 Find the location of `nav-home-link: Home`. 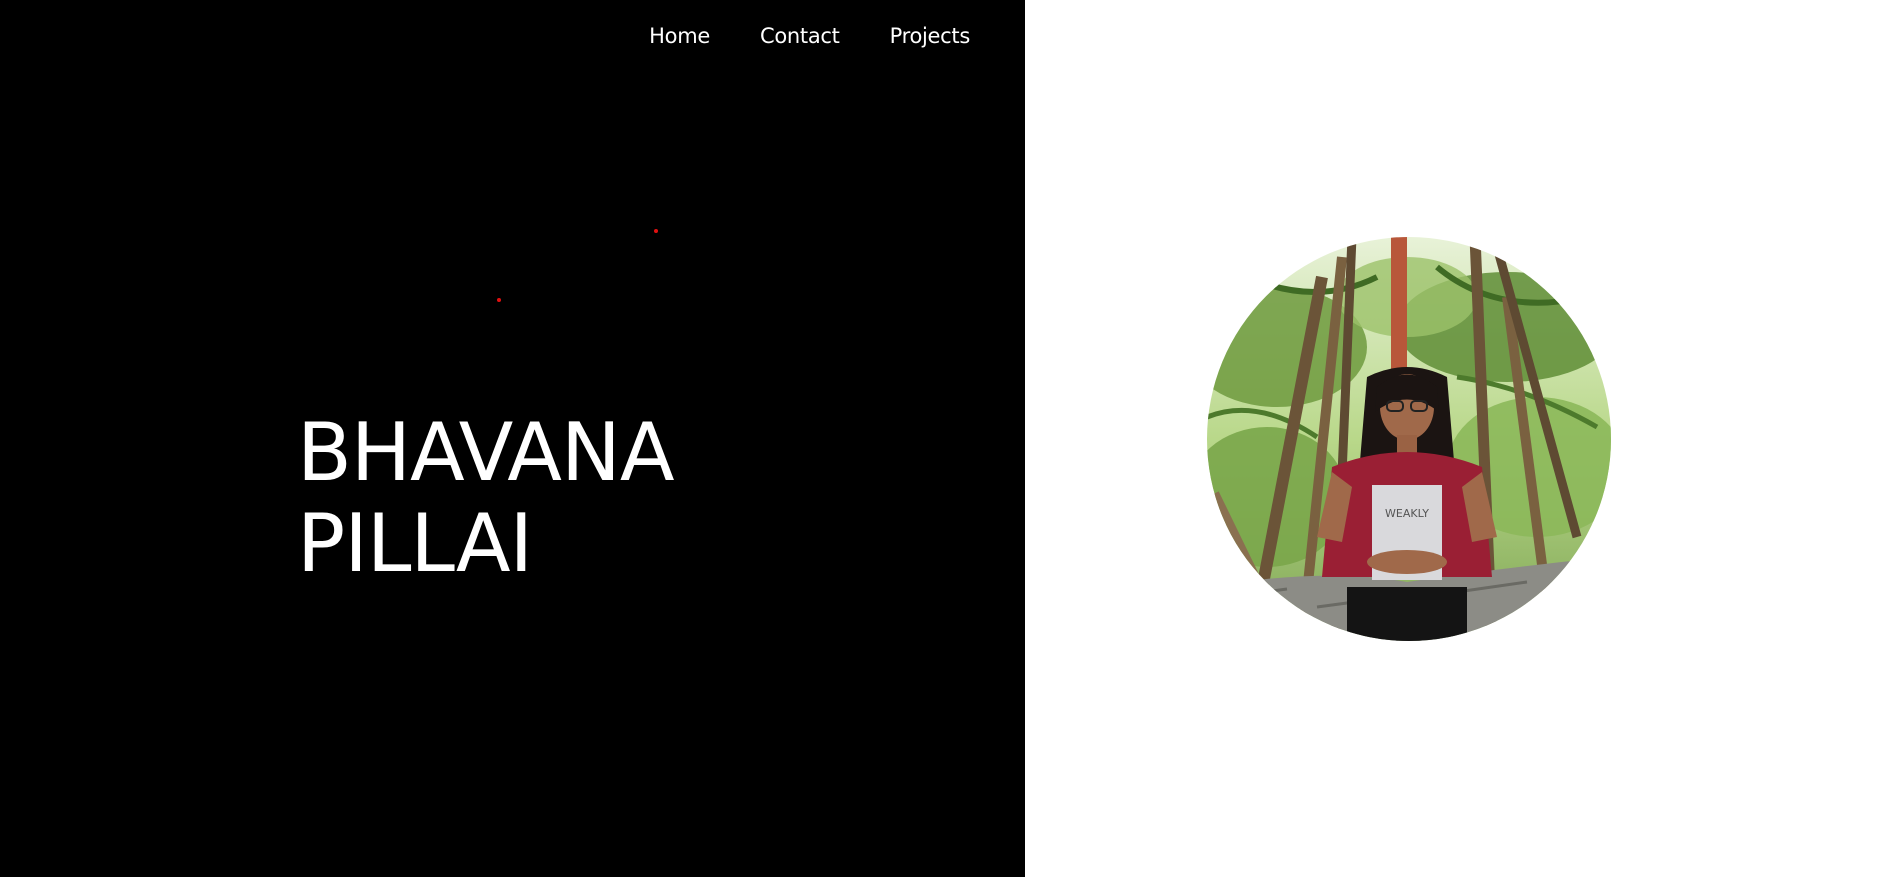

nav-home-link: Home is located at coordinates (679, 36).